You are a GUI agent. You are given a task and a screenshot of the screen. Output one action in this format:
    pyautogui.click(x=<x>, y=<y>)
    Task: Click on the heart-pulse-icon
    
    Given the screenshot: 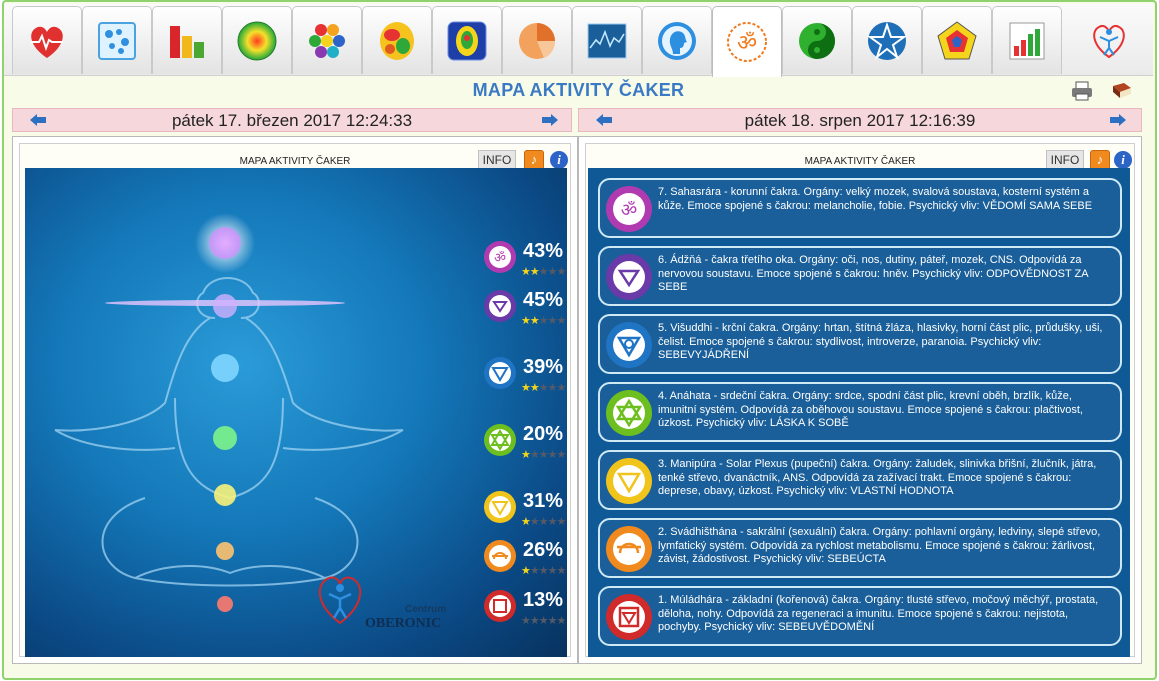 What is the action you would take?
    pyautogui.click(x=47, y=42)
    